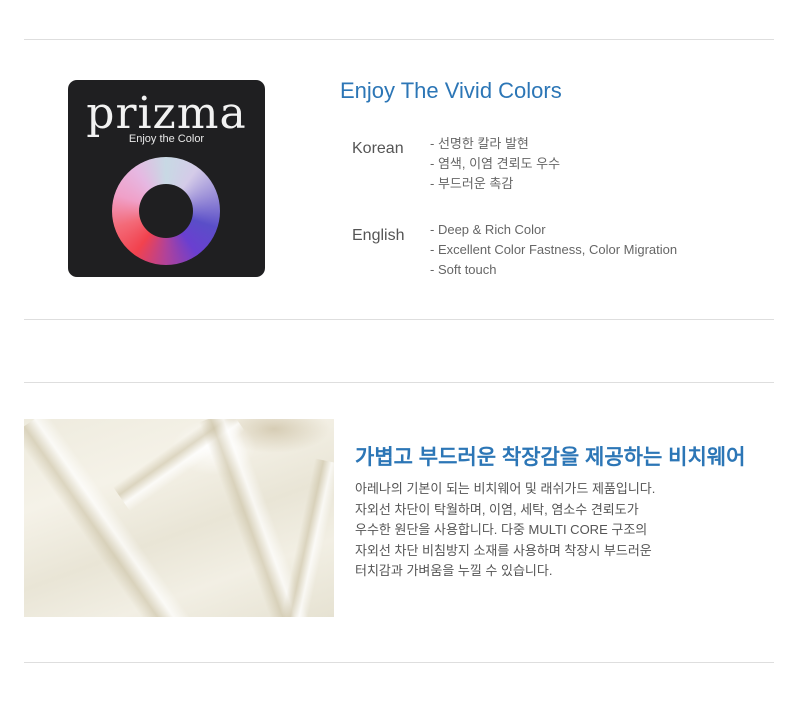 The height and width of the screenshot is (724, 800). What do you see at coordinates (495, 144) in the screenshot?
I see `list-item: 선명한 칼라 발현` at bounding box center [495, 144].